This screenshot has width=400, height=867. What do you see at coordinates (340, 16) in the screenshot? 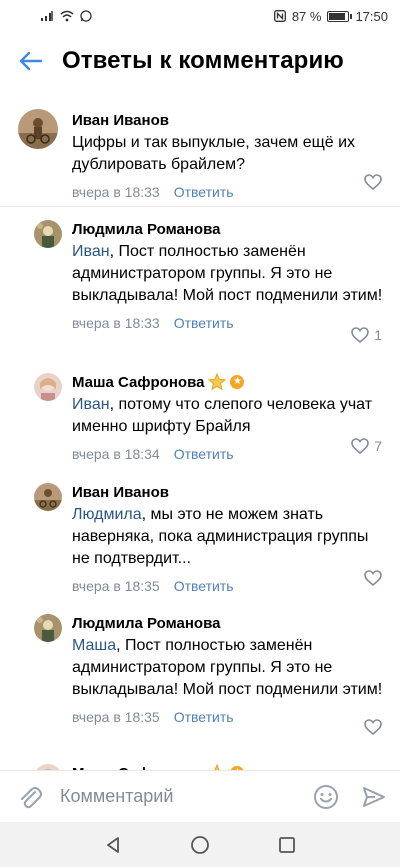
I see `battery-icon` at bounding box center [340, 16].